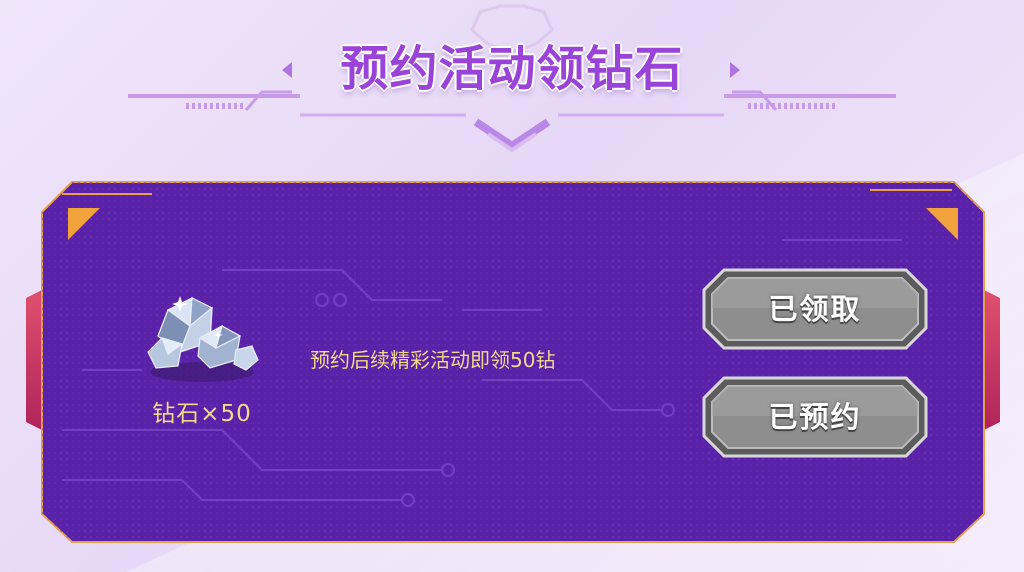 The height and width of the screenshot is (572, 1024). What do you see at coordinates (203, 339) in the screenshot?
I see `diamond-pile-icon` at bounding box center [203, 339].